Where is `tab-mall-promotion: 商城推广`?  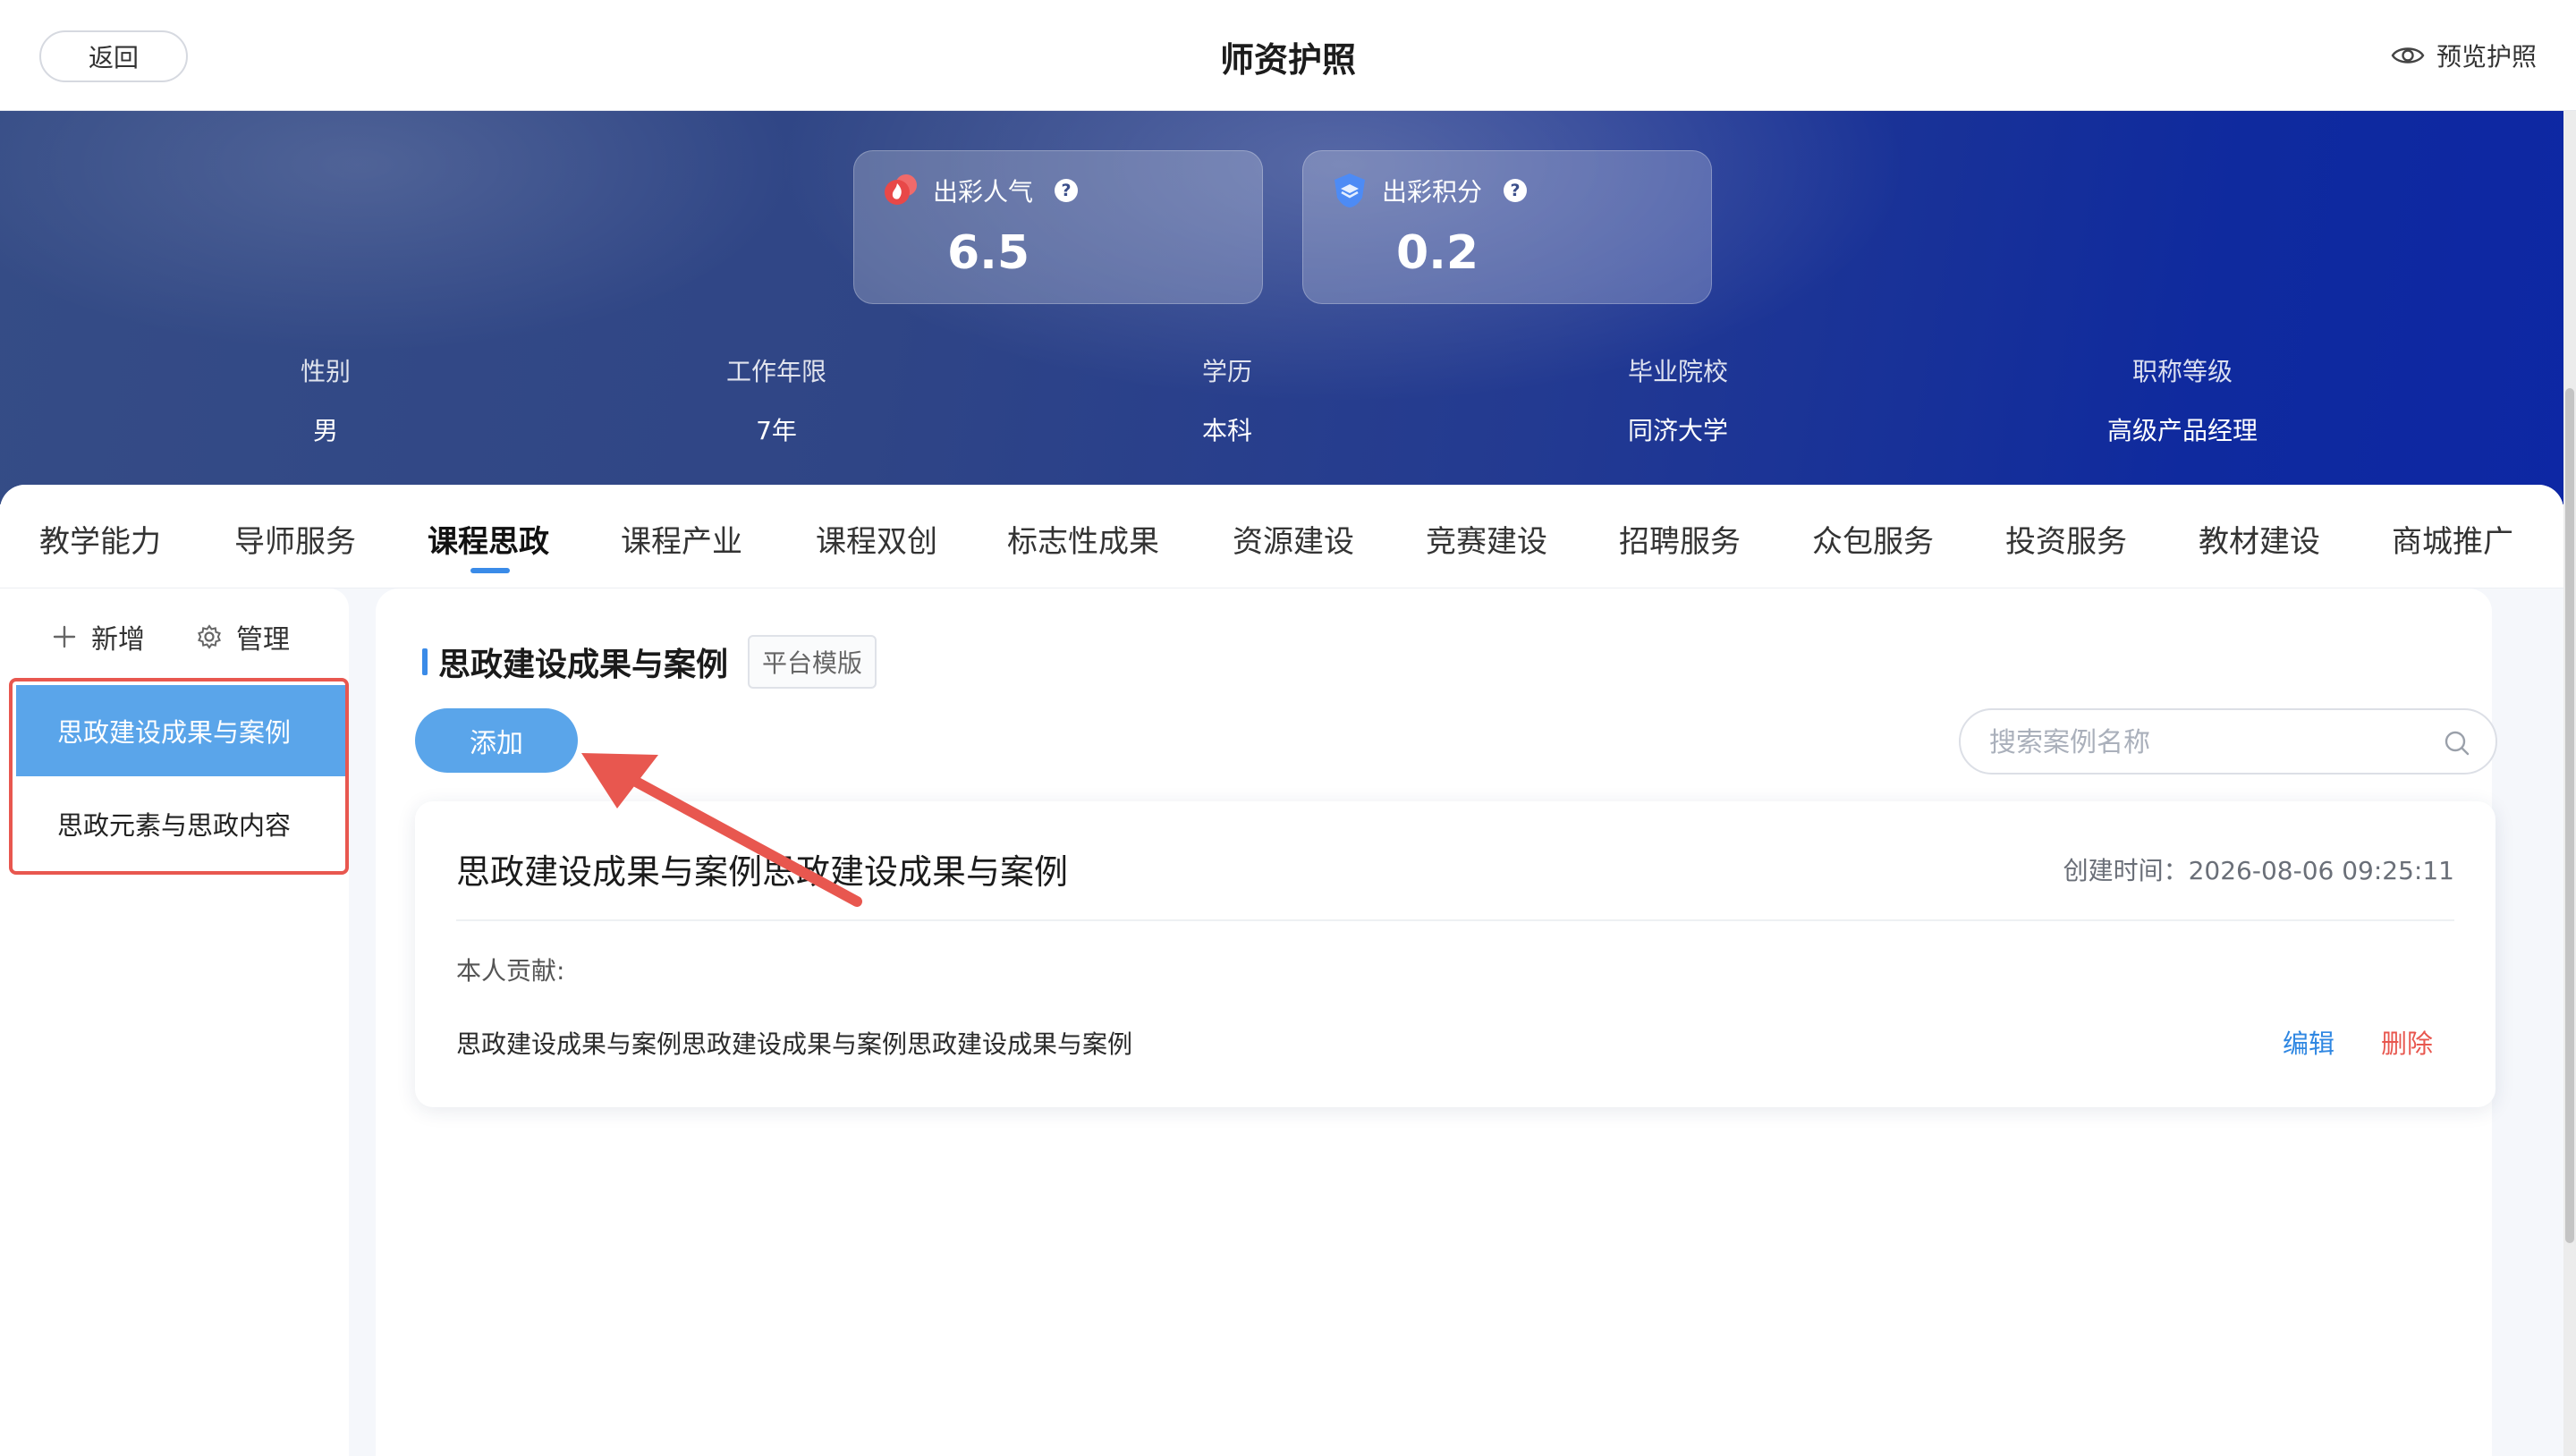 tab-mall-promotion: 商城推广 is located at coordinates (2452, 539).